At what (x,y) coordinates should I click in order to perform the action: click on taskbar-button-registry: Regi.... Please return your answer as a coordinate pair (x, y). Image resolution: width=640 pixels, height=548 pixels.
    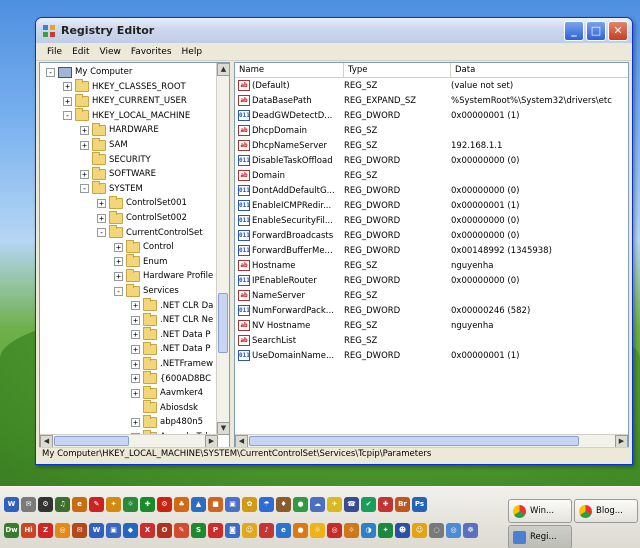
    Looking at the image, I should click on (540, 536).